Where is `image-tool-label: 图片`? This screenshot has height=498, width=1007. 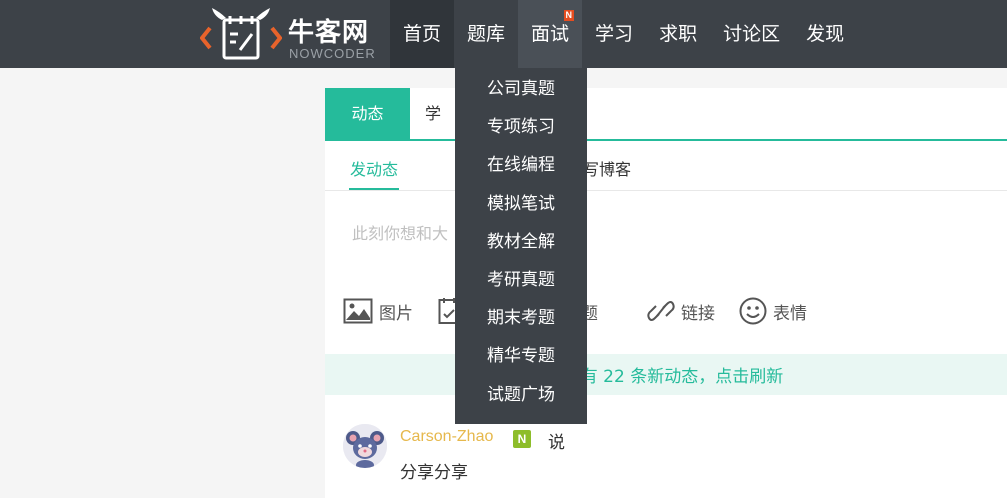
image-tool-label: 图片 is located at coordinates (396, 313).